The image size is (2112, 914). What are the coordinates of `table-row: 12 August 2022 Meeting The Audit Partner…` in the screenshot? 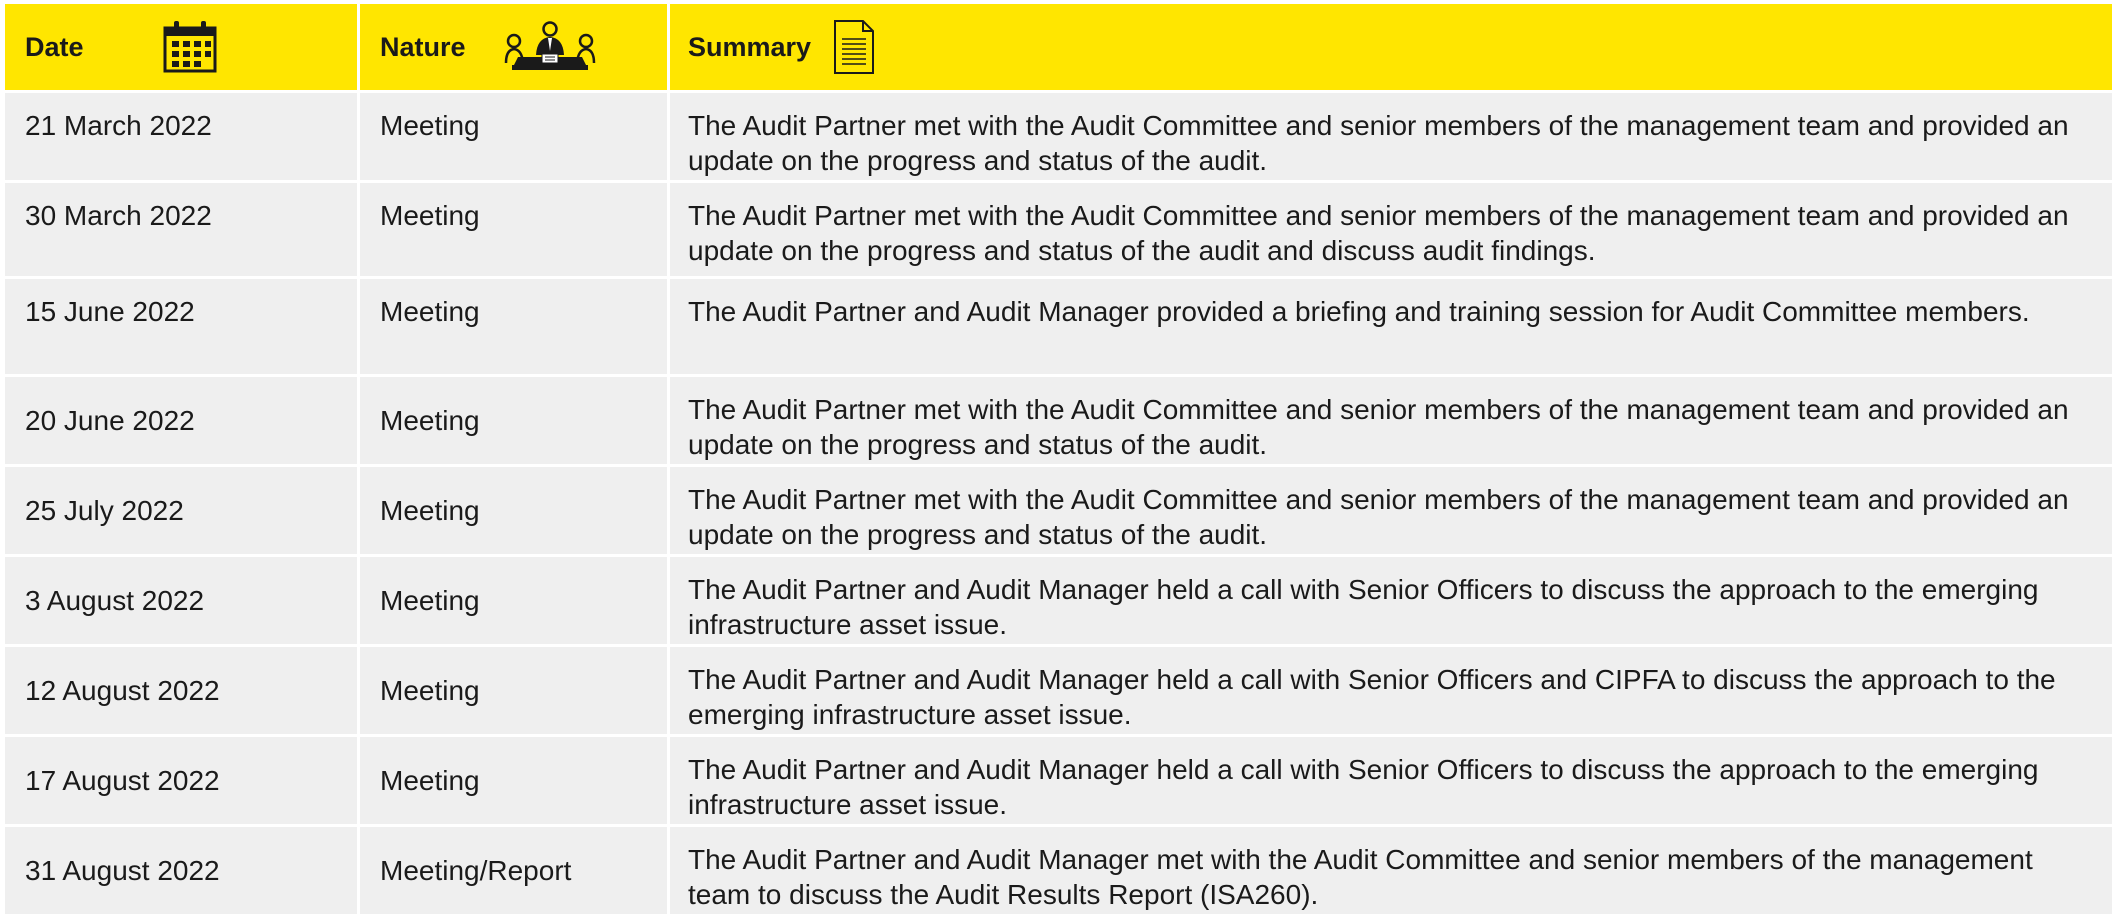 It's located at (1058, 689).